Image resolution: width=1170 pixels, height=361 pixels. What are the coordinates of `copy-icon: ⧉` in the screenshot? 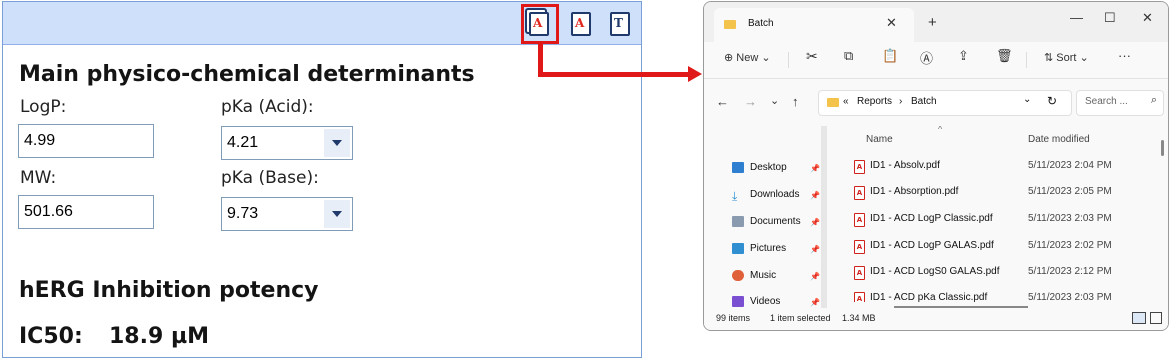 It's located at (848, 56).